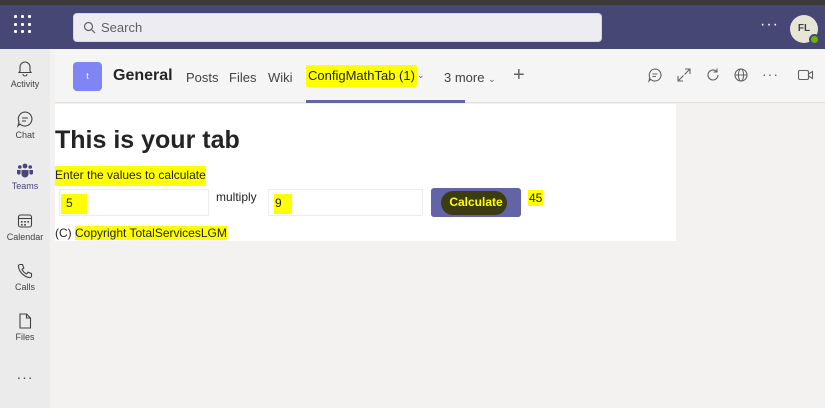  What do you see at coordinates (385, 101) in the screenshot?
I see `active-tab-indicator` at bounding box center [385, 101].